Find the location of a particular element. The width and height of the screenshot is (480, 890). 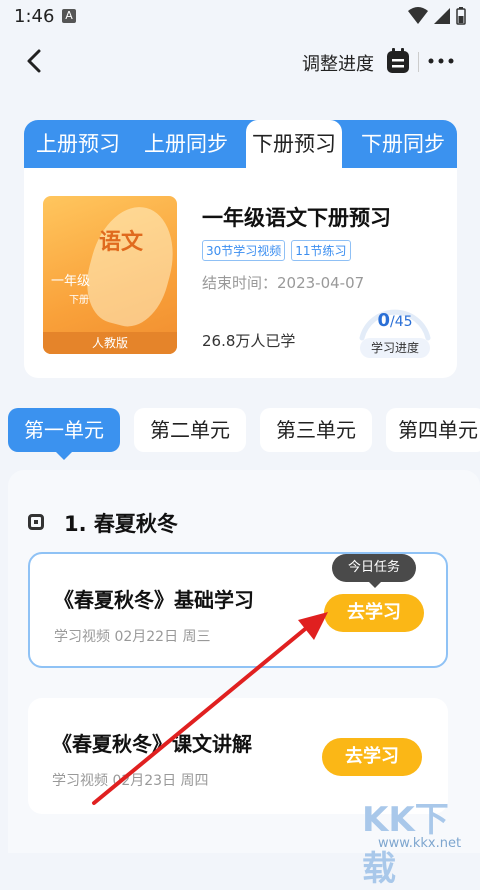

tab-vol2-sync: 下册同步 is located at coordinates (403, 144).